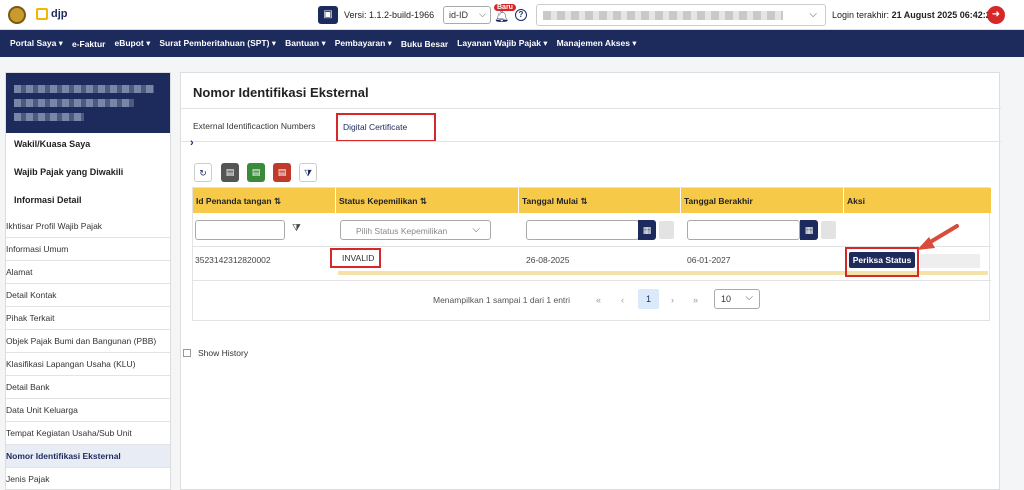  What do you see at coordinates (914, 15) in the screenshot?
I see `last-login: Login terakhir: 21 August 2025 06:42:24` at bounding box center [914, 15].